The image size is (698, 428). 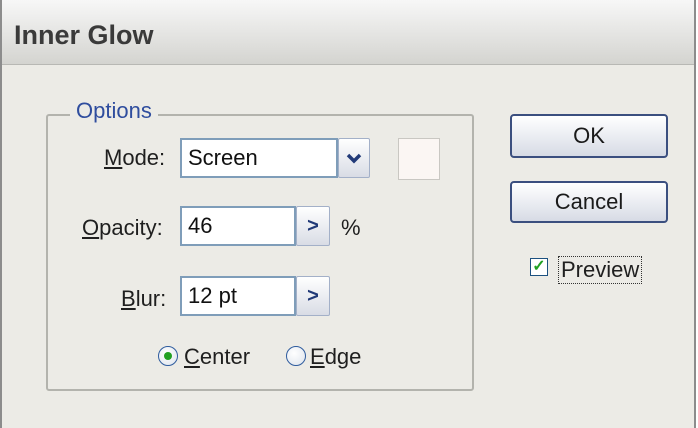 I want to click on opacity-arrow-icon: >, so click(x=313, y=225).